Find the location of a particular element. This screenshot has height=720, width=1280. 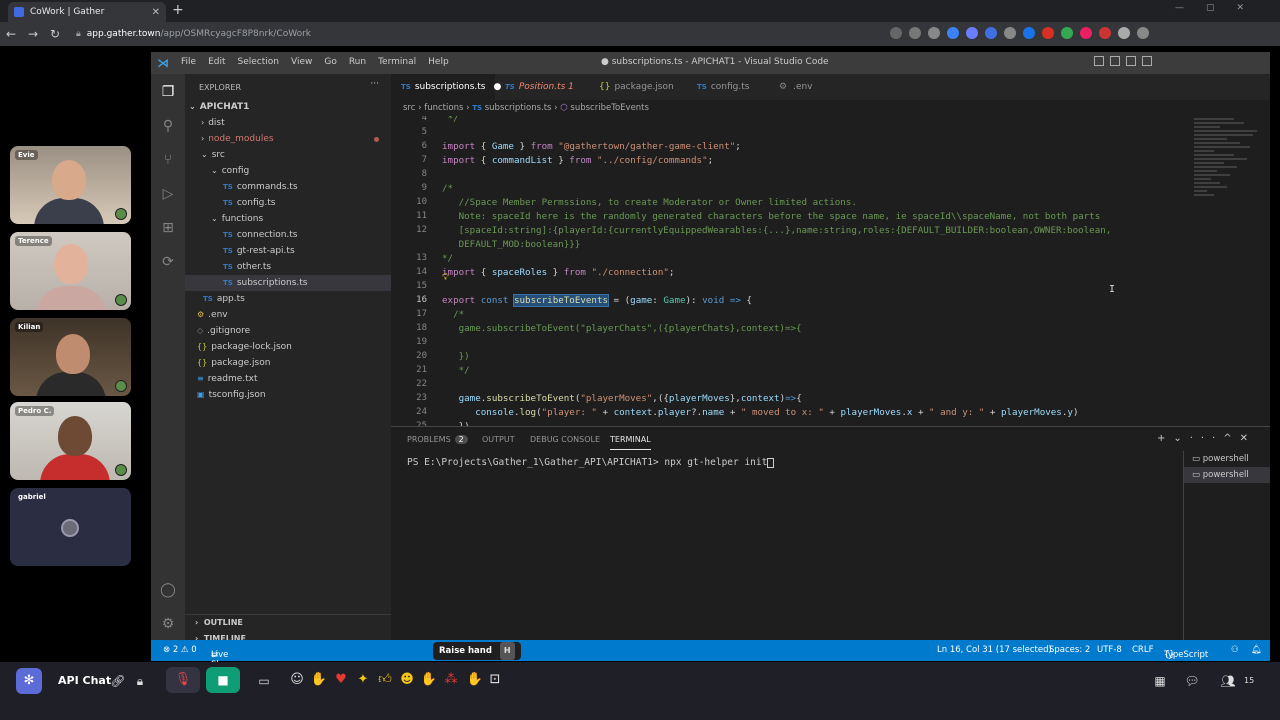

explorer-icon: ❐ is located at coordinates (168, 93).